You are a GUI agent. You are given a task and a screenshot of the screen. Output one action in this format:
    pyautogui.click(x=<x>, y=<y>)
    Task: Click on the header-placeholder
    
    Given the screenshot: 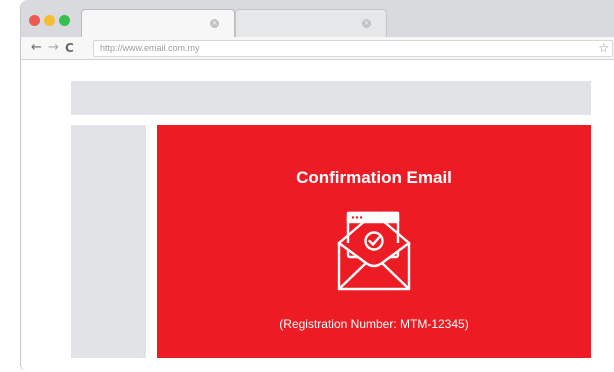 What is the action you would take?
    pyautogui.click(x=331, y=98)
    